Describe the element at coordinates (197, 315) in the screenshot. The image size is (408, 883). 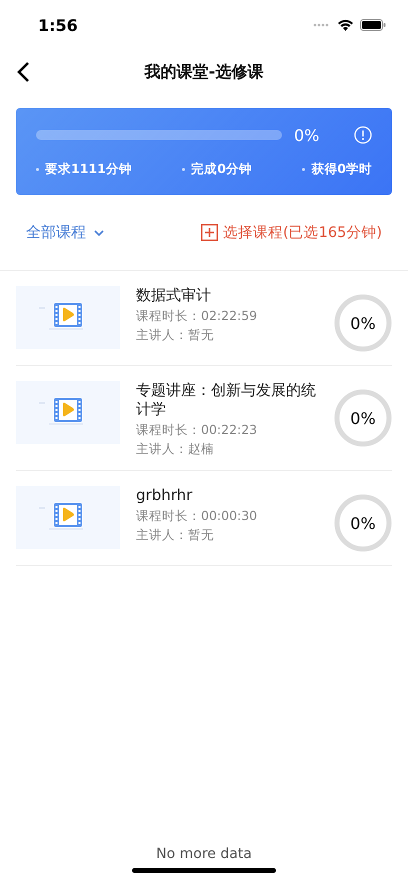
I see `course-duration: 课程时长：02:22:59` at that location.